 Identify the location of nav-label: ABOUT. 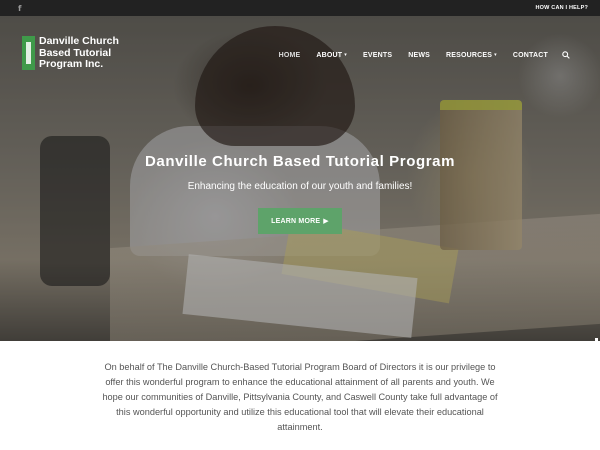
(329, 55).